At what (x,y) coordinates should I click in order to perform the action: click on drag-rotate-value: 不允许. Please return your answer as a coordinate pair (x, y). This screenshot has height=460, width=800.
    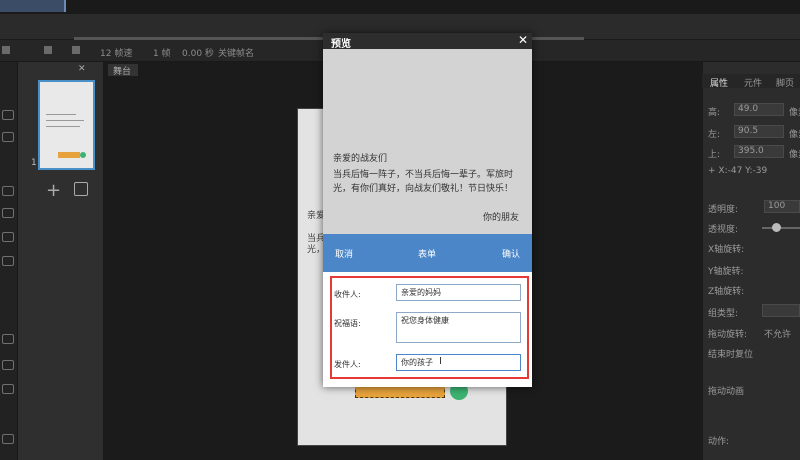
    Looking at the image, I should click on (777, 333).